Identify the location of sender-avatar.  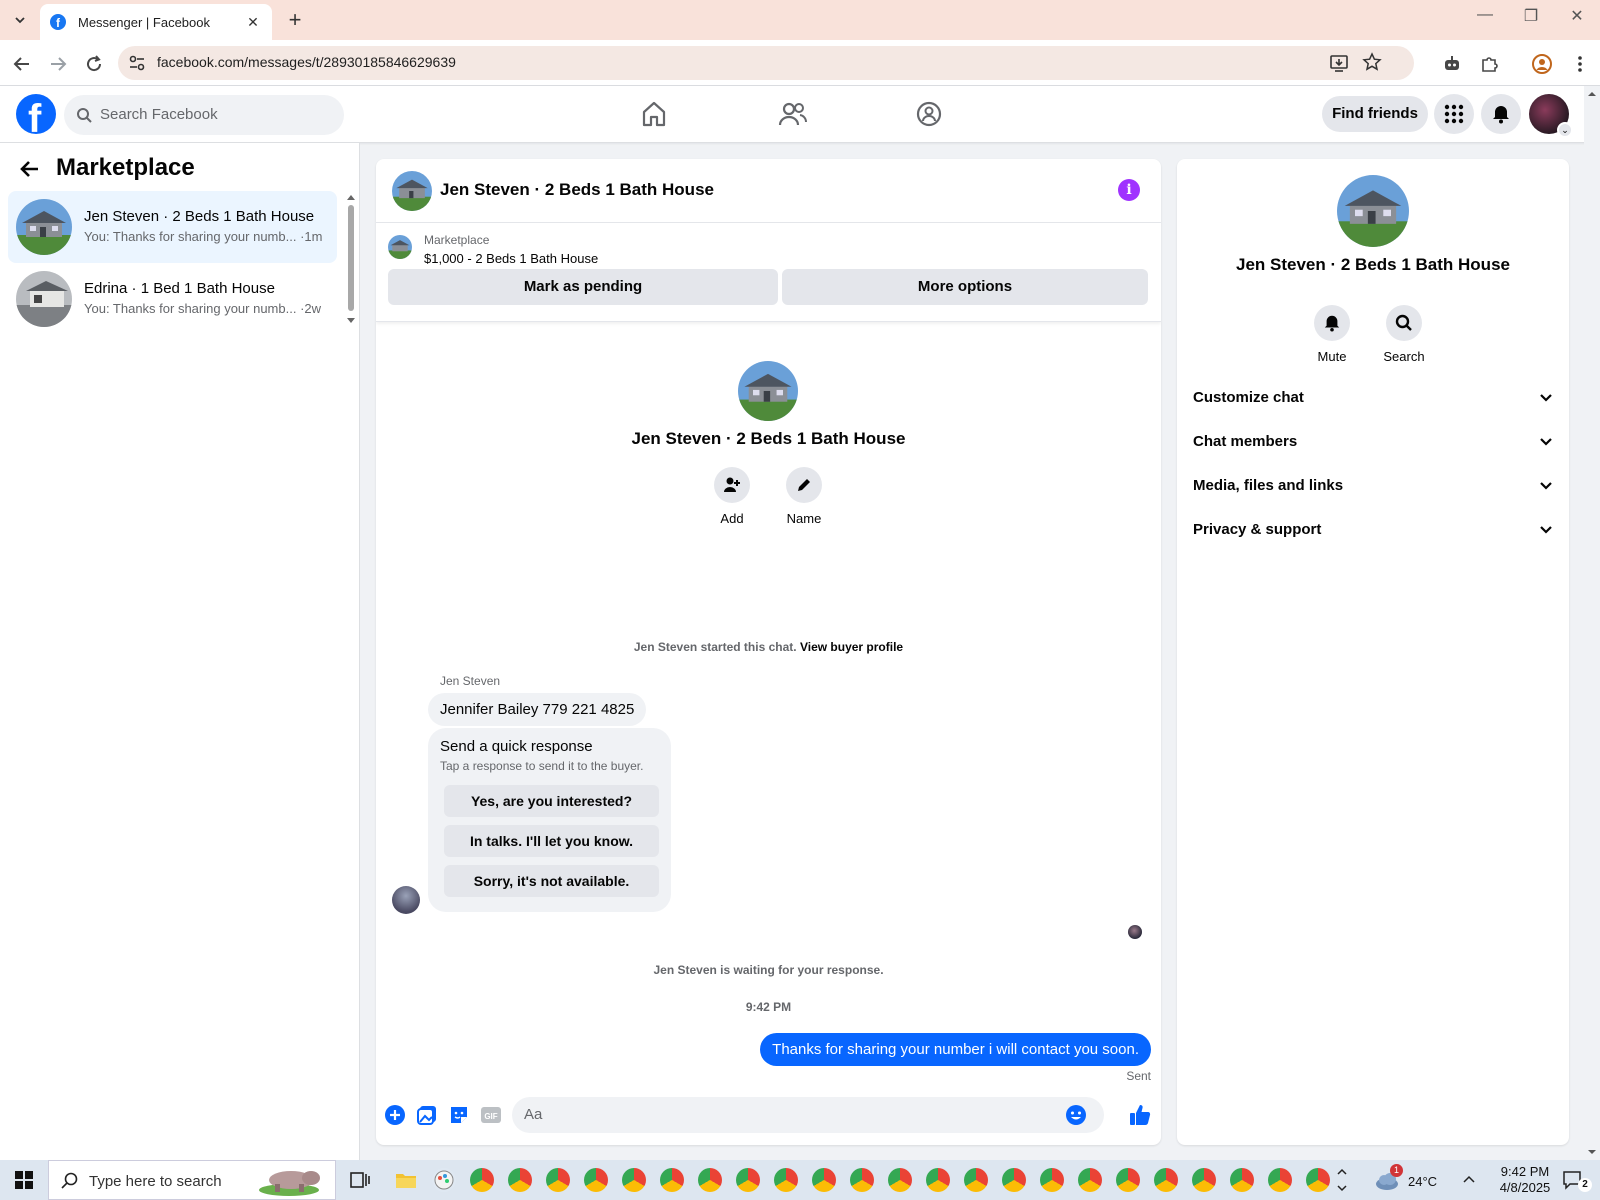
(406, 900).